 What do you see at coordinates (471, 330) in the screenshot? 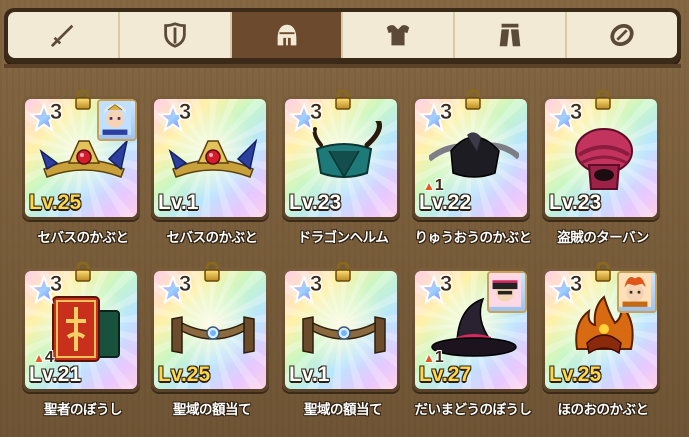
I see `item-frame: 3 ▲1 Lv.27` at bounding box center [471, 330].